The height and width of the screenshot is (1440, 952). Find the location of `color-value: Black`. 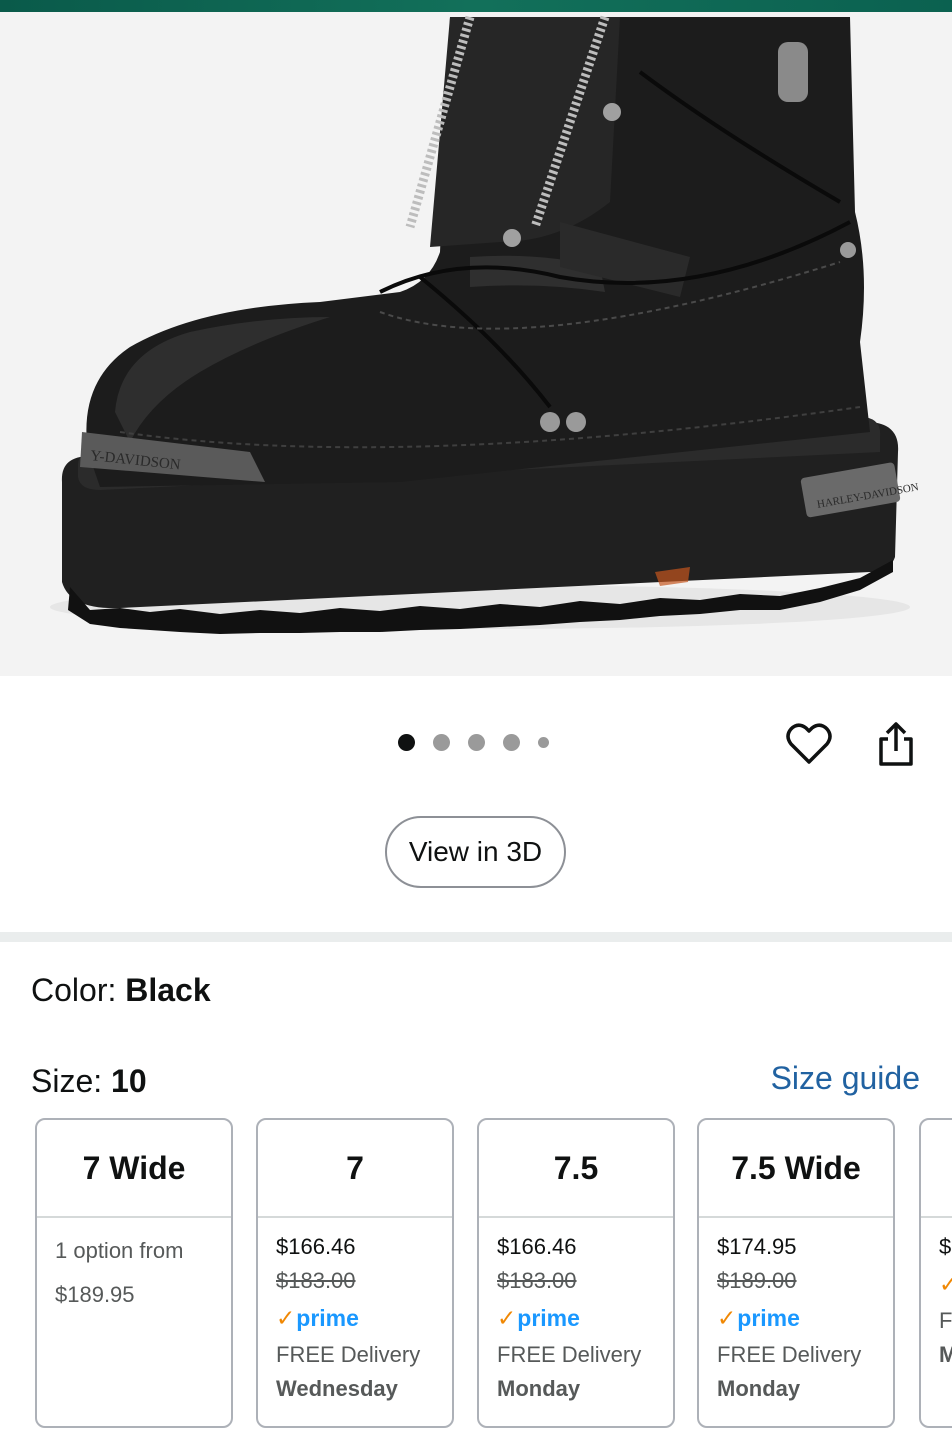

color-value: Black is located at coordinates (168, 990).